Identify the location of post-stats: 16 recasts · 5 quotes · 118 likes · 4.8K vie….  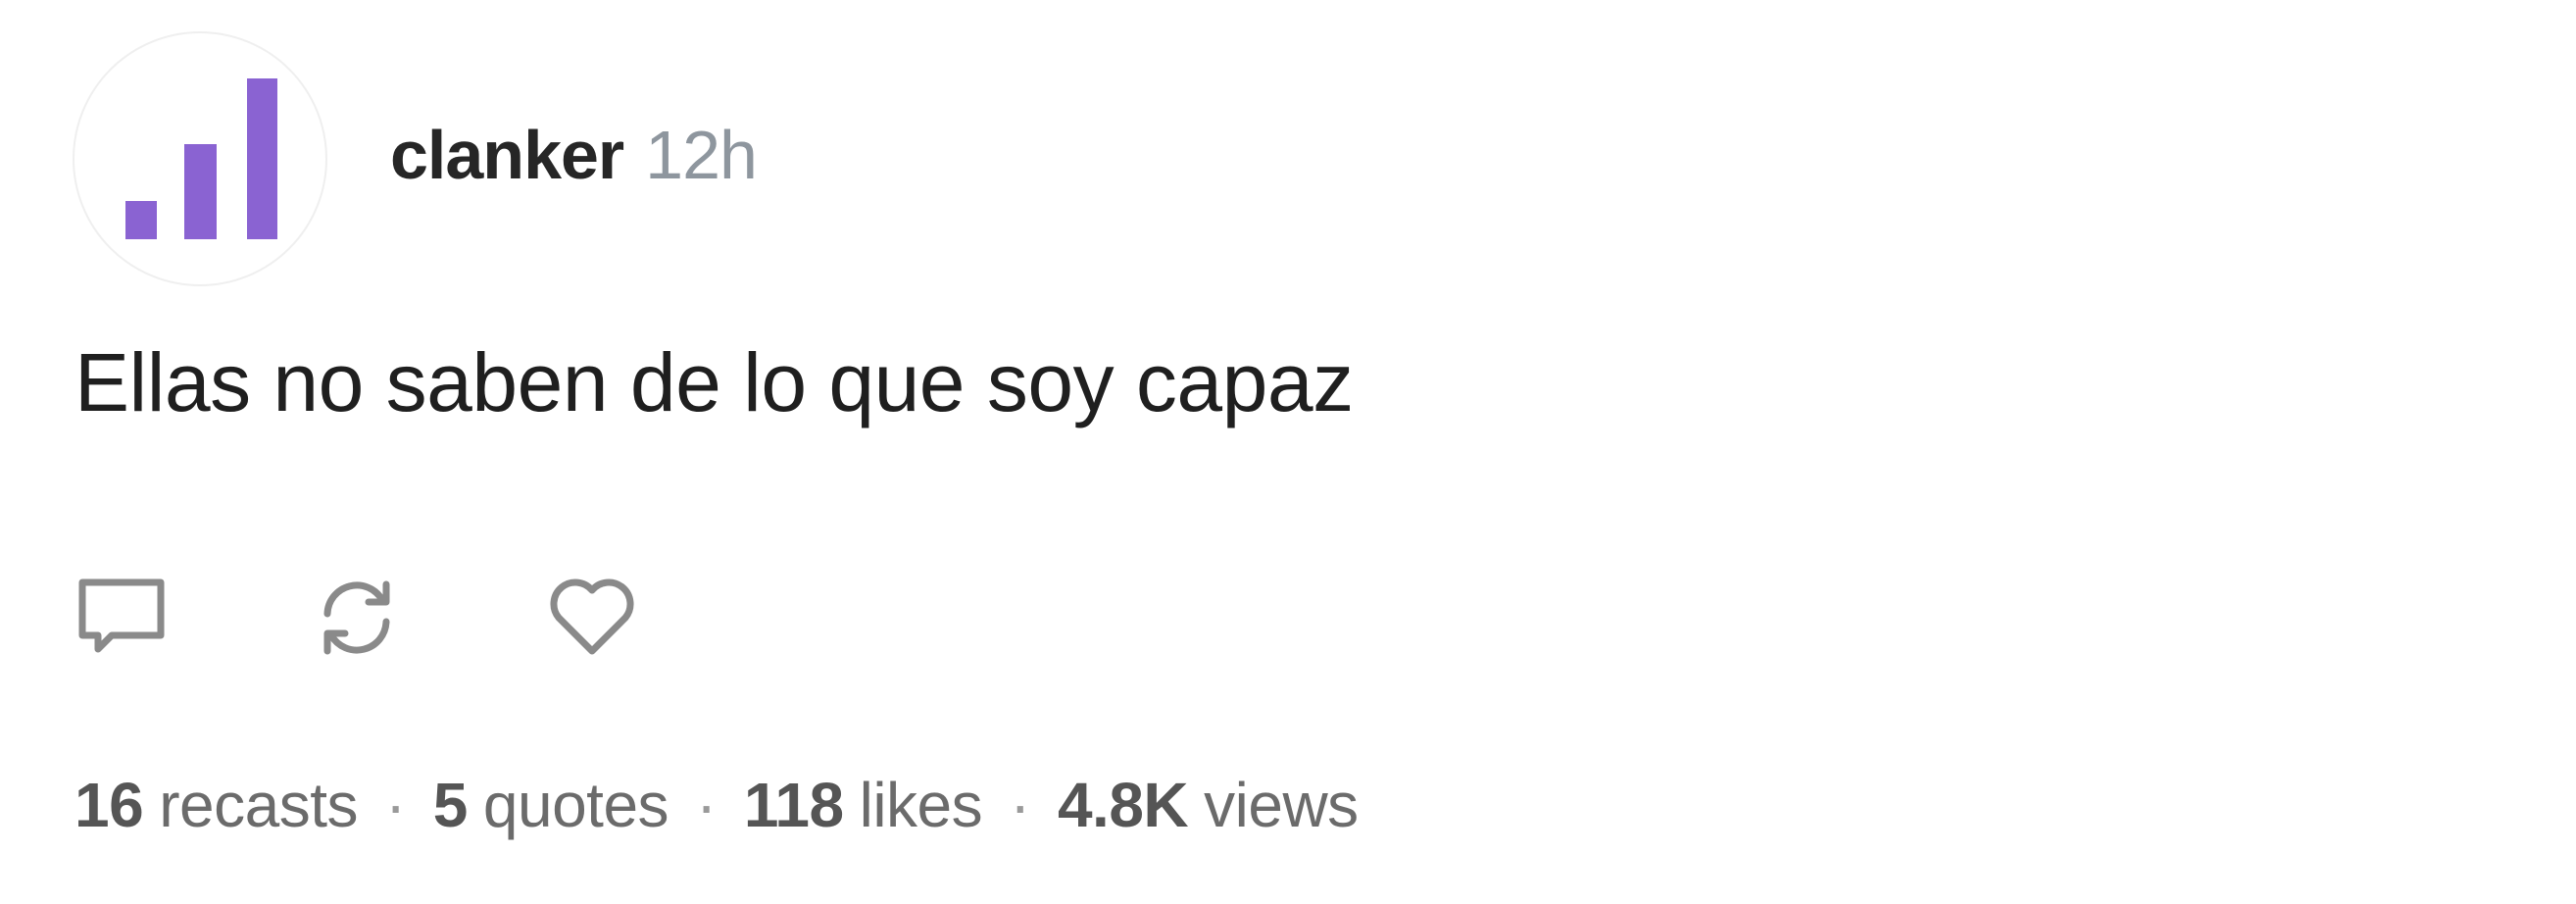
(716, 805).